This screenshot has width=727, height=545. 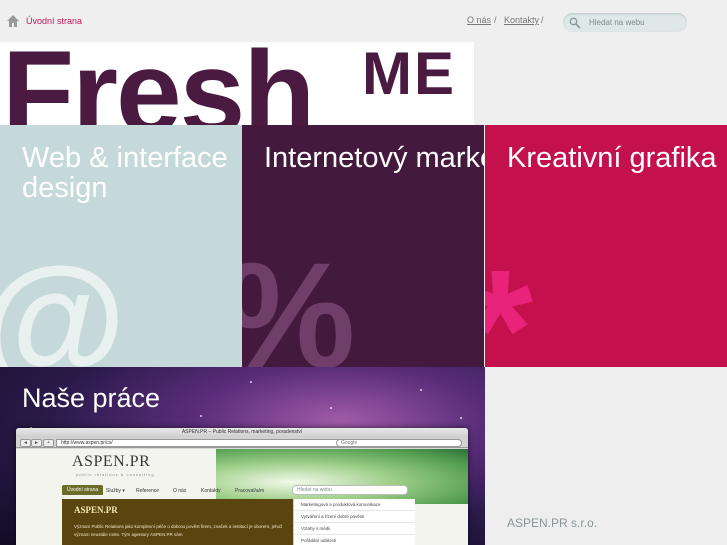 What do you see at coordinates (354, 505) in the screenshot?
I see `aspen-menu-item: Marketingová a produktová komunikace` at bounding box center [354, 505].